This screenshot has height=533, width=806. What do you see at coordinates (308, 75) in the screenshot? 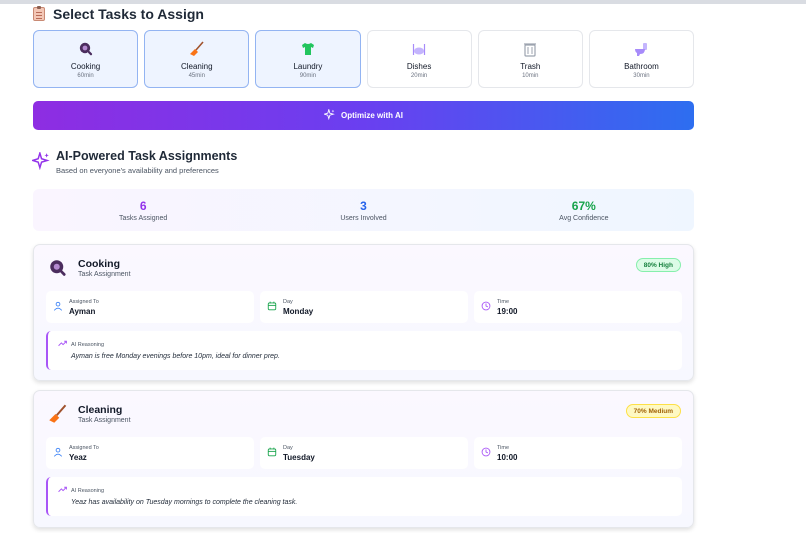
I see `task-duration: 90min` at bounding box center [308, 75].